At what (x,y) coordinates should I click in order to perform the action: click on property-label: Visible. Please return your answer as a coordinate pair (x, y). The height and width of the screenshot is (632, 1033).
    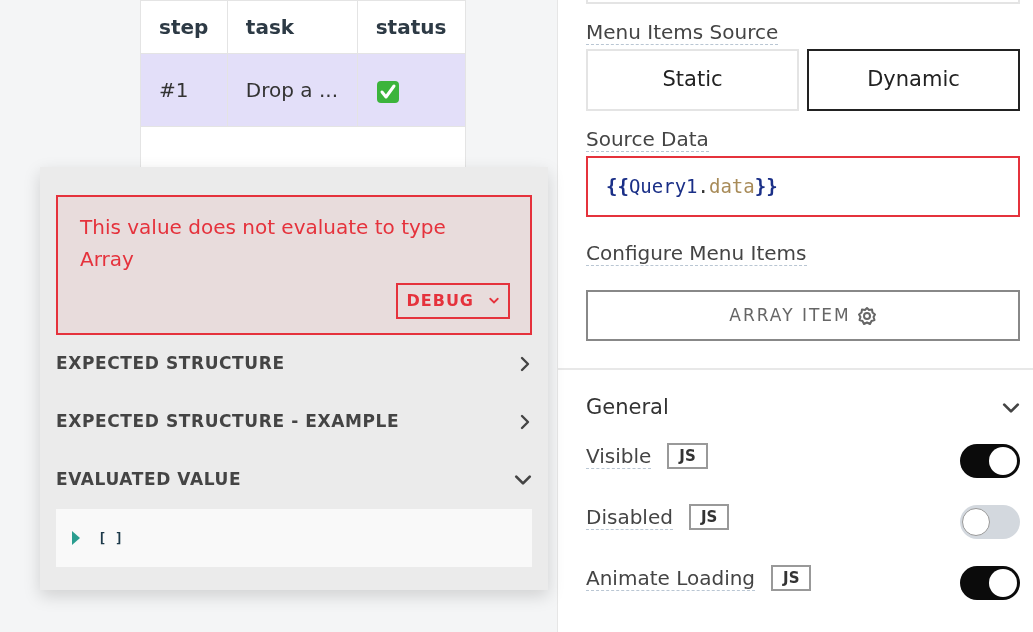
    Looking at the image, I should click on (619, 456).